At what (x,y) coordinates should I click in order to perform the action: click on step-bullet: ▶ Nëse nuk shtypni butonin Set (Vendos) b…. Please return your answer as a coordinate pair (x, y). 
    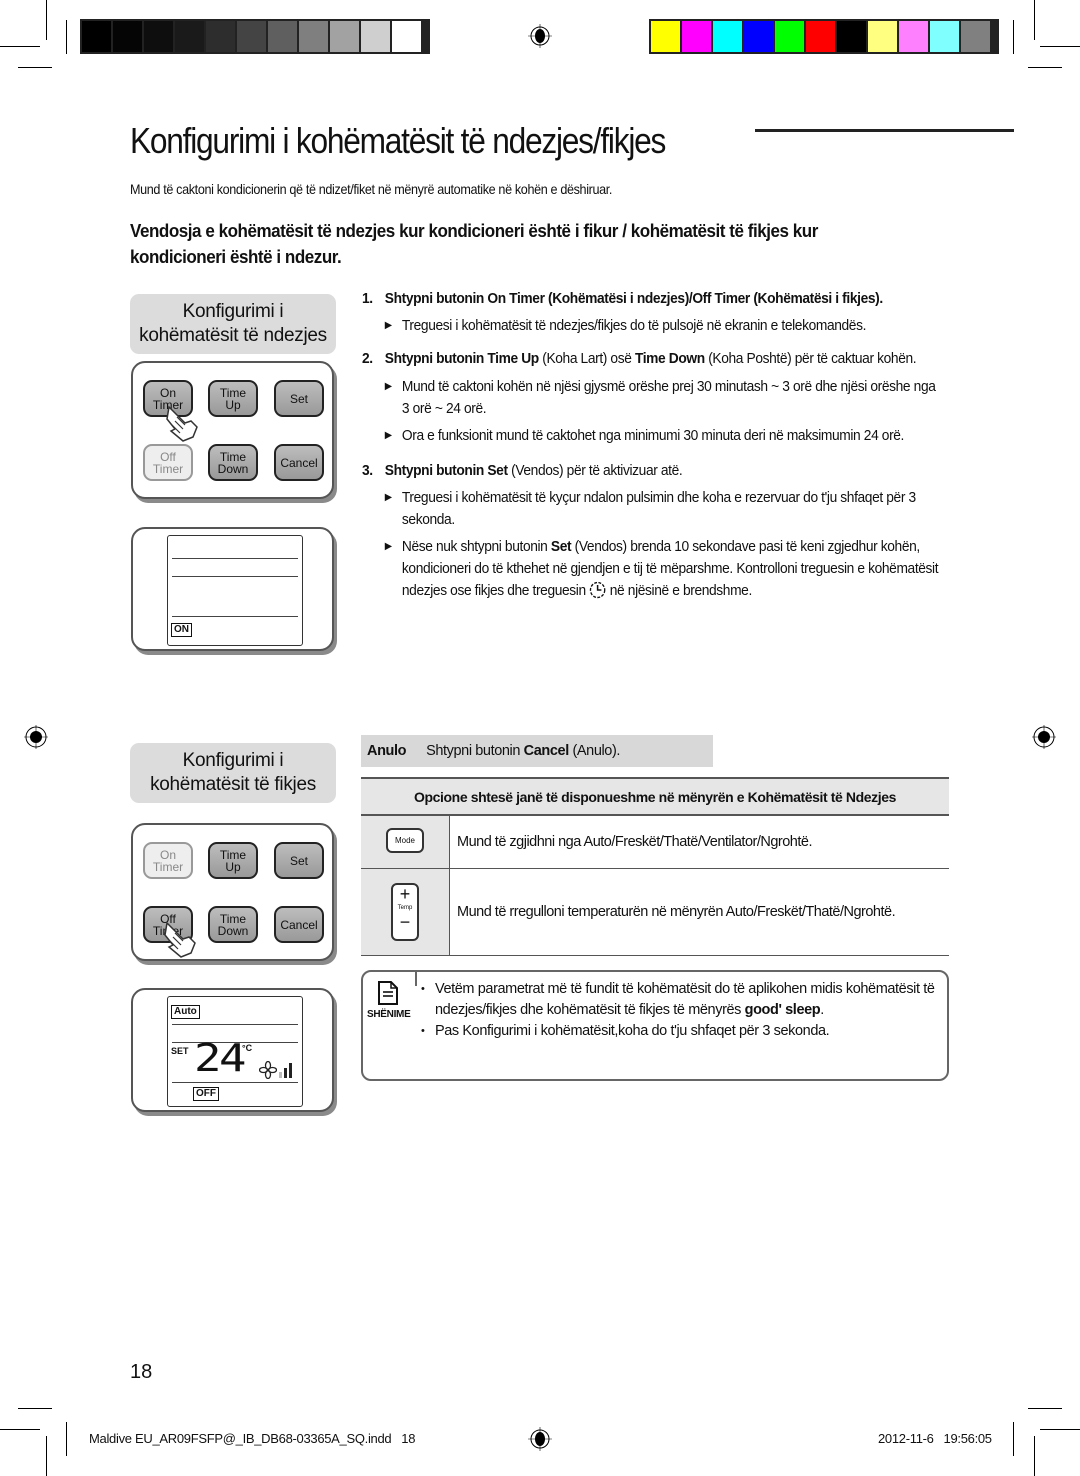
    Looking at the image, I should click on (652, 569).